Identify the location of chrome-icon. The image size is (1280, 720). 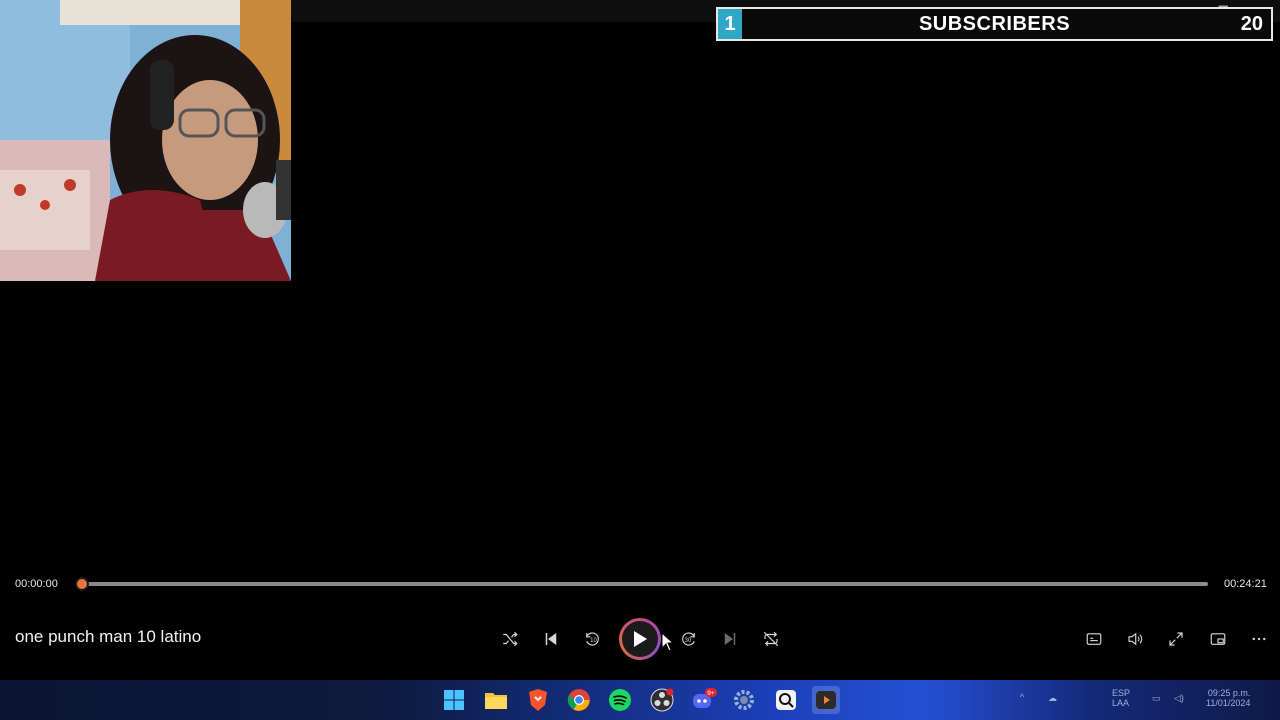
(578, 700).